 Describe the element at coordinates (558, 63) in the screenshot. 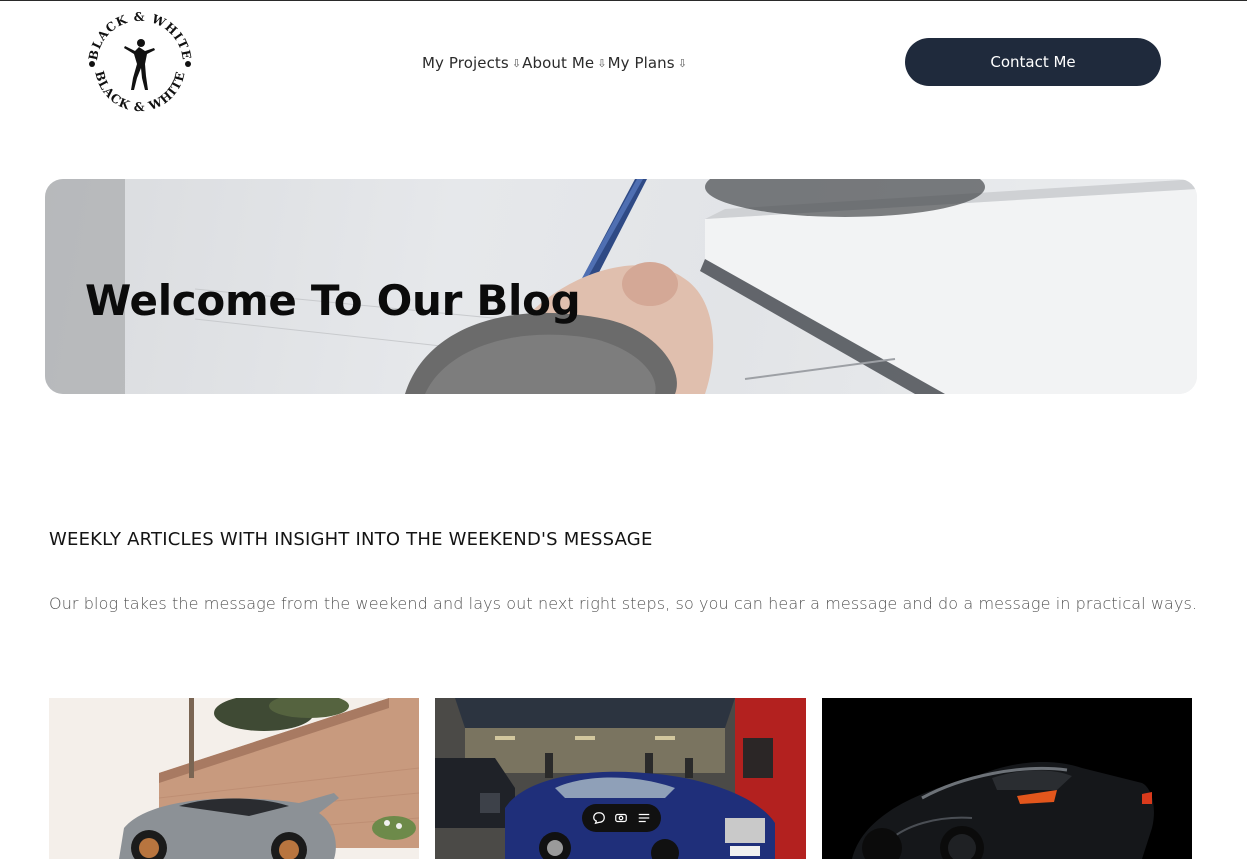

I see `nav-item-label: About Me` at that location.